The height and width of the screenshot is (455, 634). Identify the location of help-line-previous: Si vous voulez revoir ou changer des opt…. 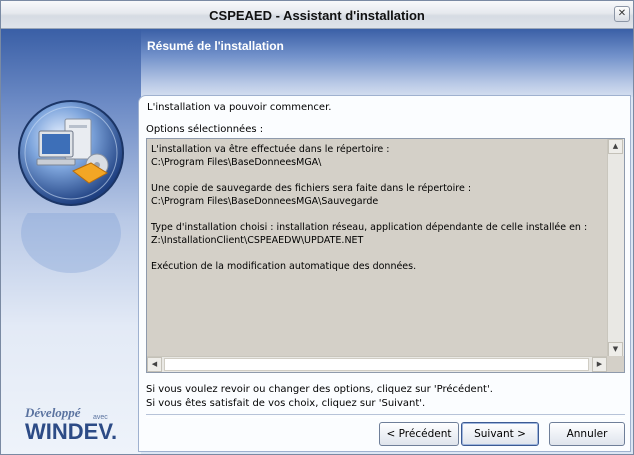
(319, 389).